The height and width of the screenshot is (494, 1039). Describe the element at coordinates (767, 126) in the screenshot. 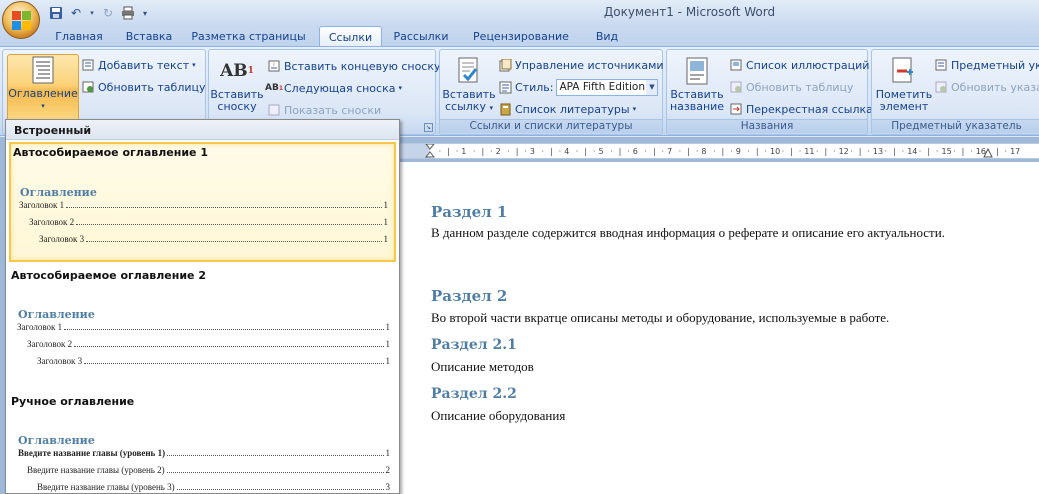

I see `captions-group-label: Названия` at that location.